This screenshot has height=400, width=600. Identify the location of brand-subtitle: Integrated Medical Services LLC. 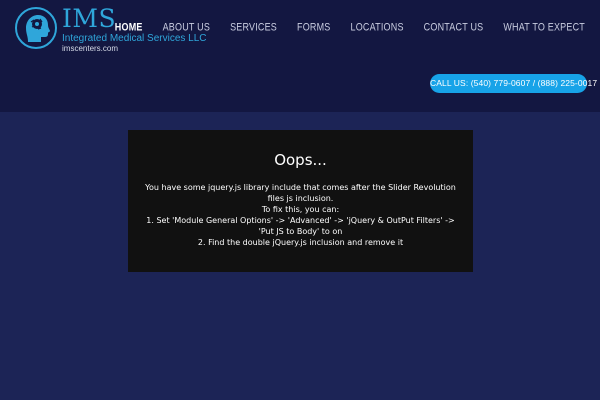
(134, 38).